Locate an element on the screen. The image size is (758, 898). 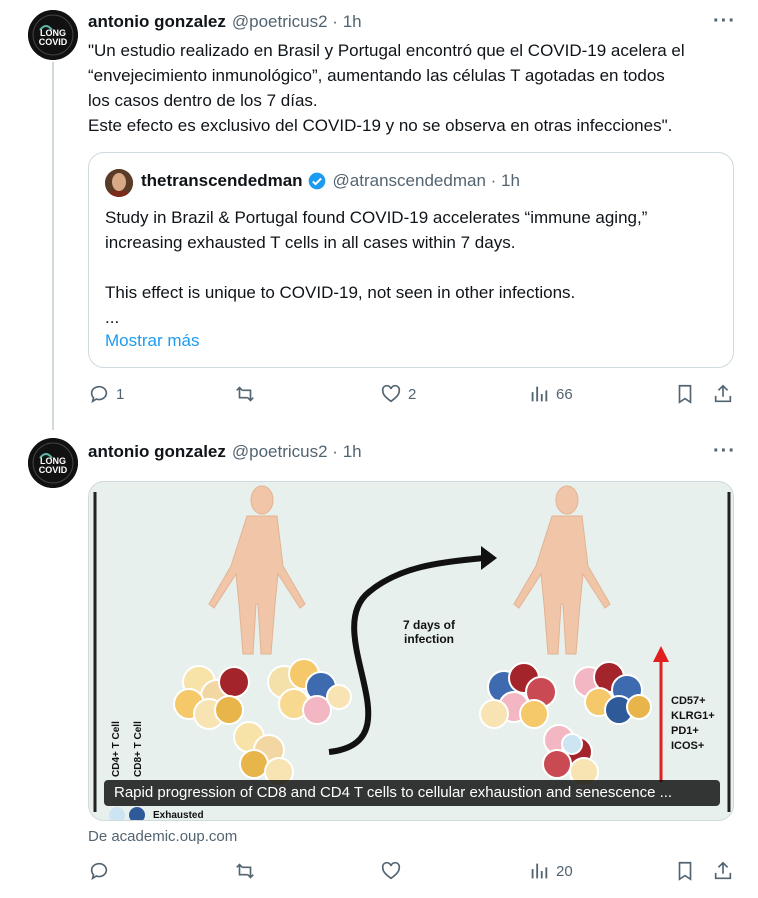
portrait-avatar-icon is located at coordinates (119, 183).